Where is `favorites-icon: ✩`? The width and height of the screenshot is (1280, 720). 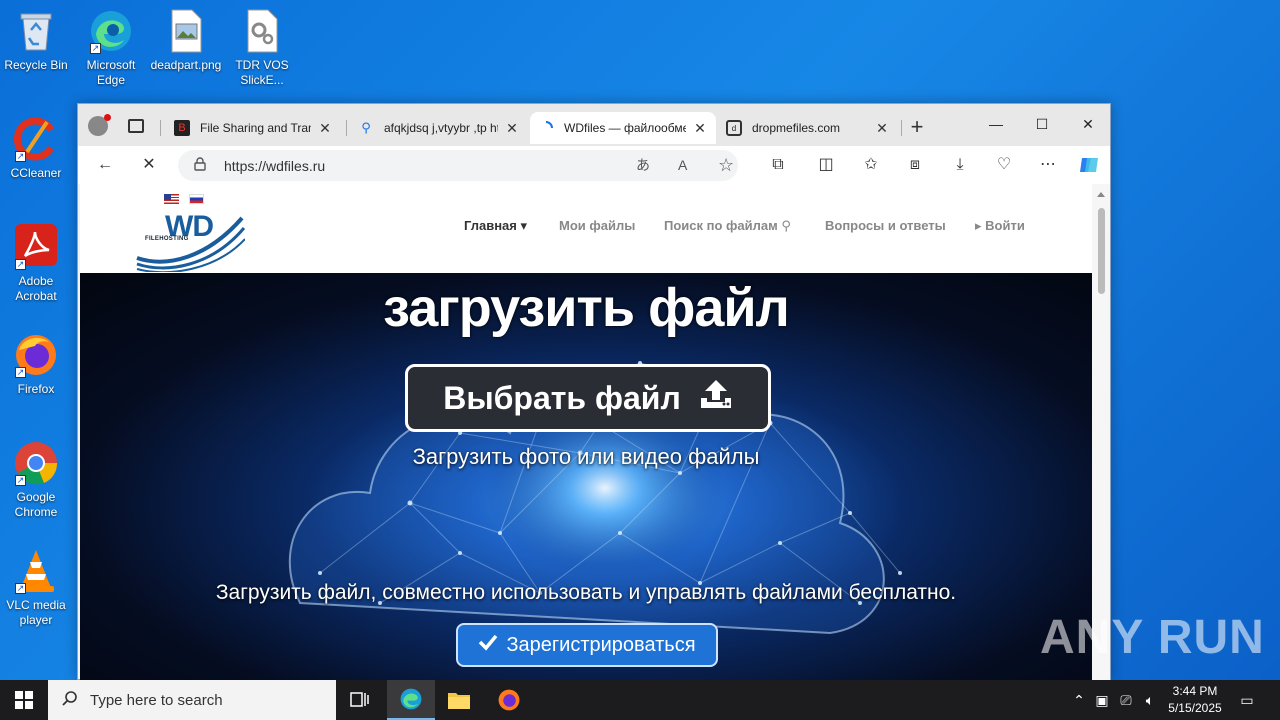
favorites-icon: ✩ is located at coordinates (871, 165).